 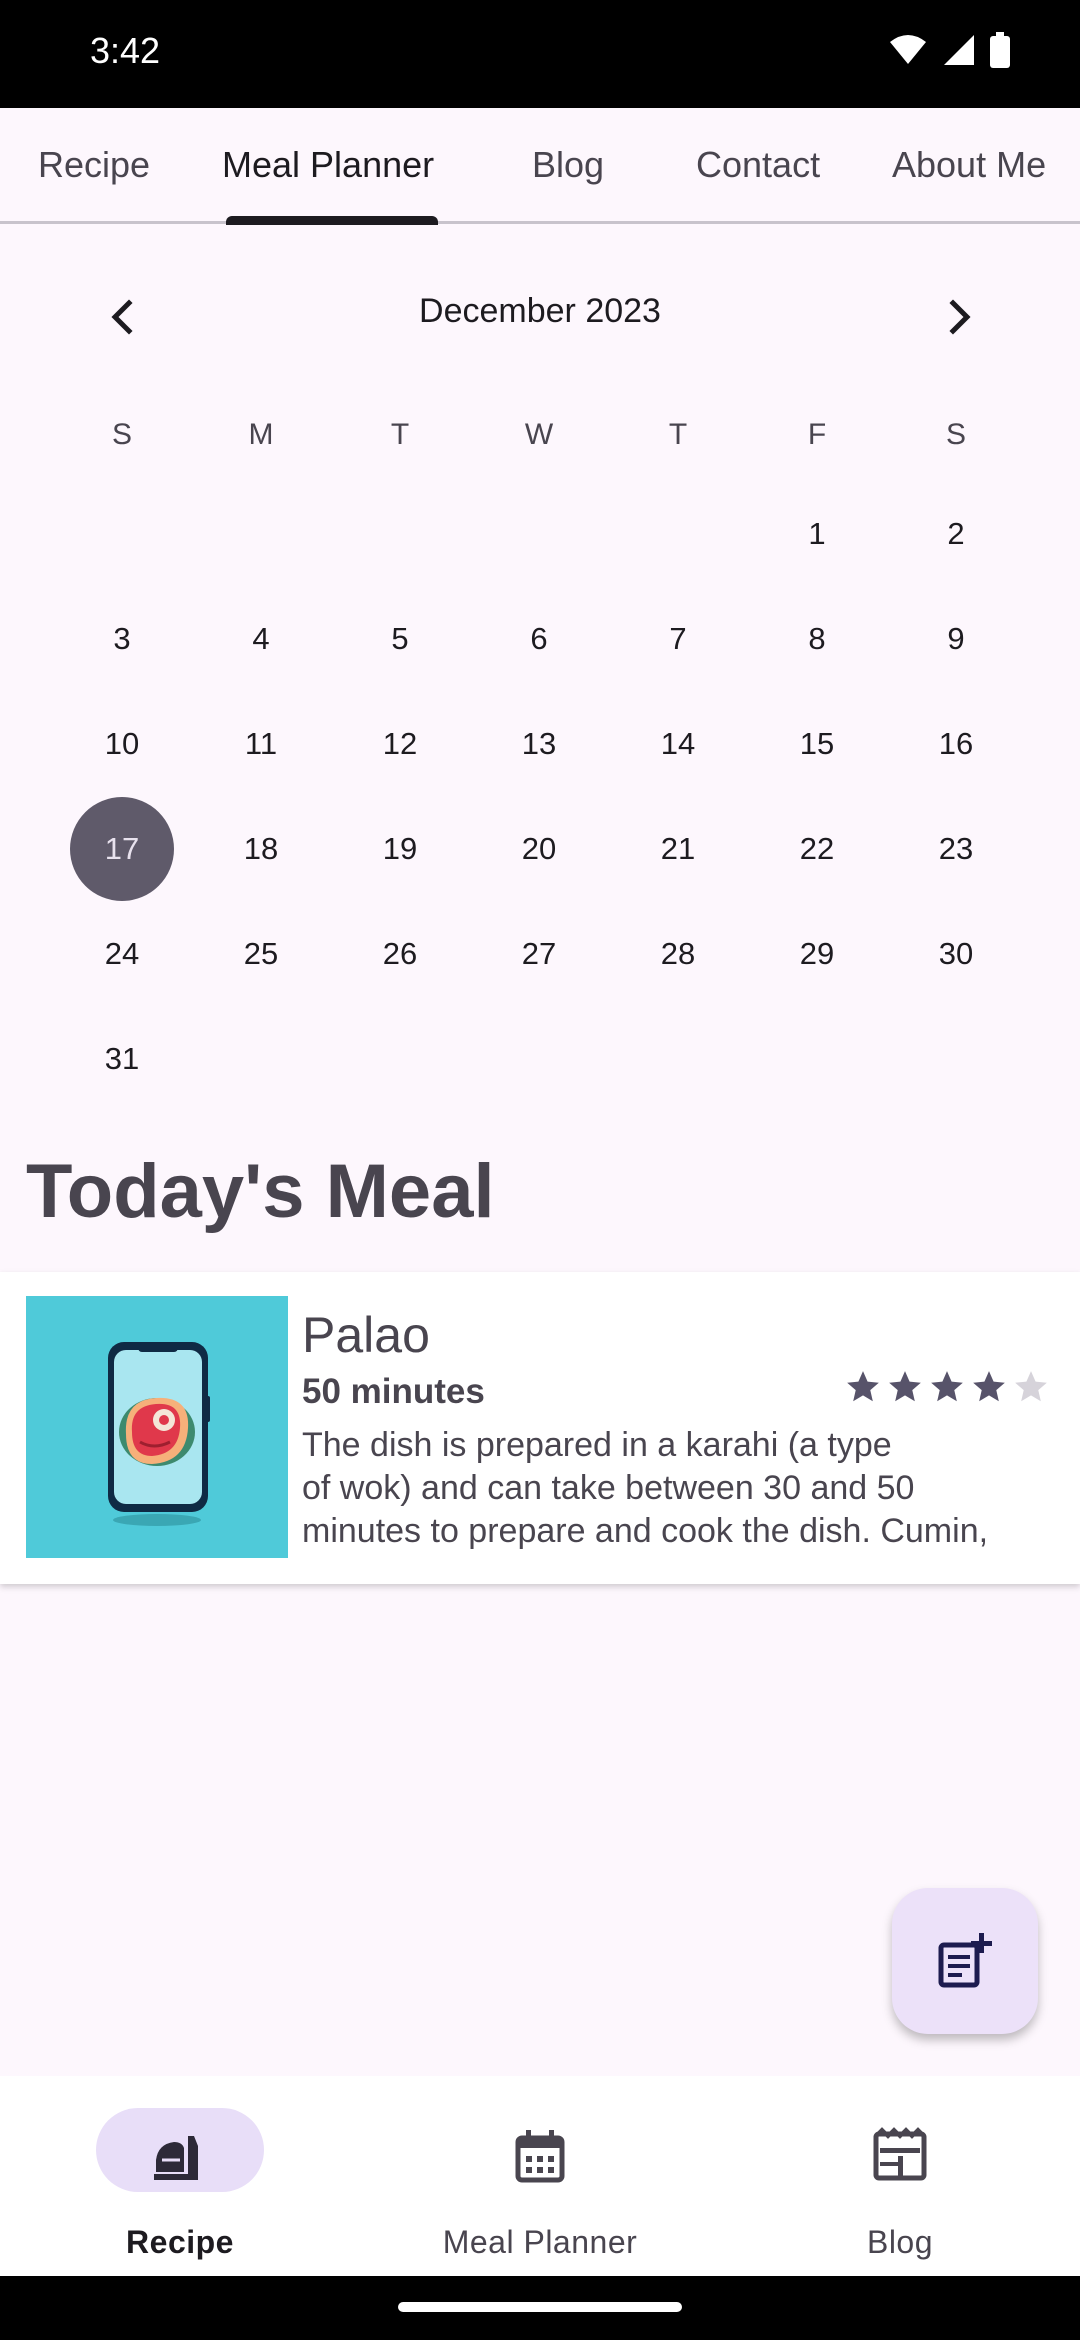 What do you see at coordinates (678, 744) in the screenshot?
I see `calendar-day: 14` at bounding box center [678, 744].